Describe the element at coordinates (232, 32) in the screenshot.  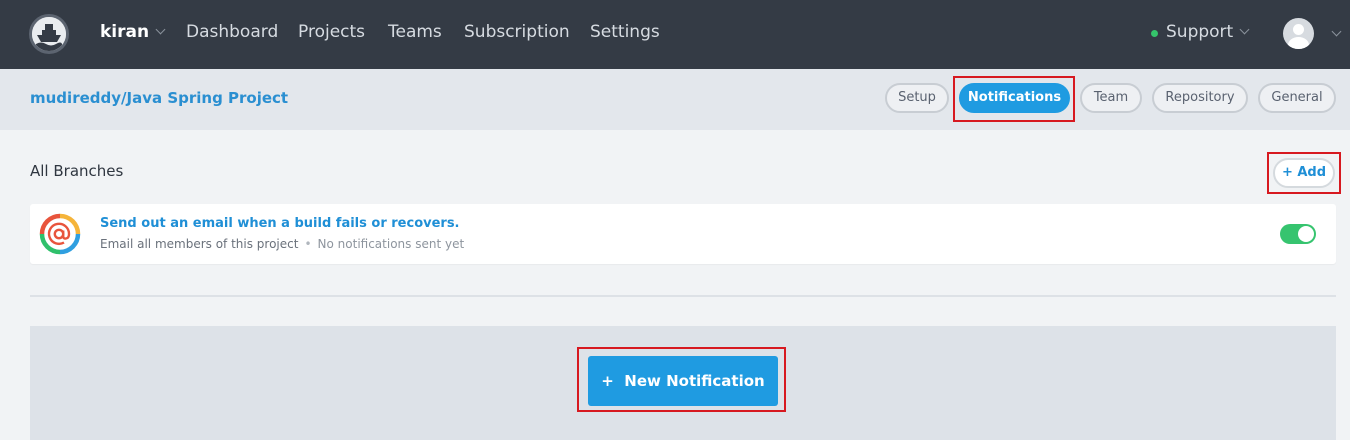
I see `nav-dashboard: Dashboard` at that location.